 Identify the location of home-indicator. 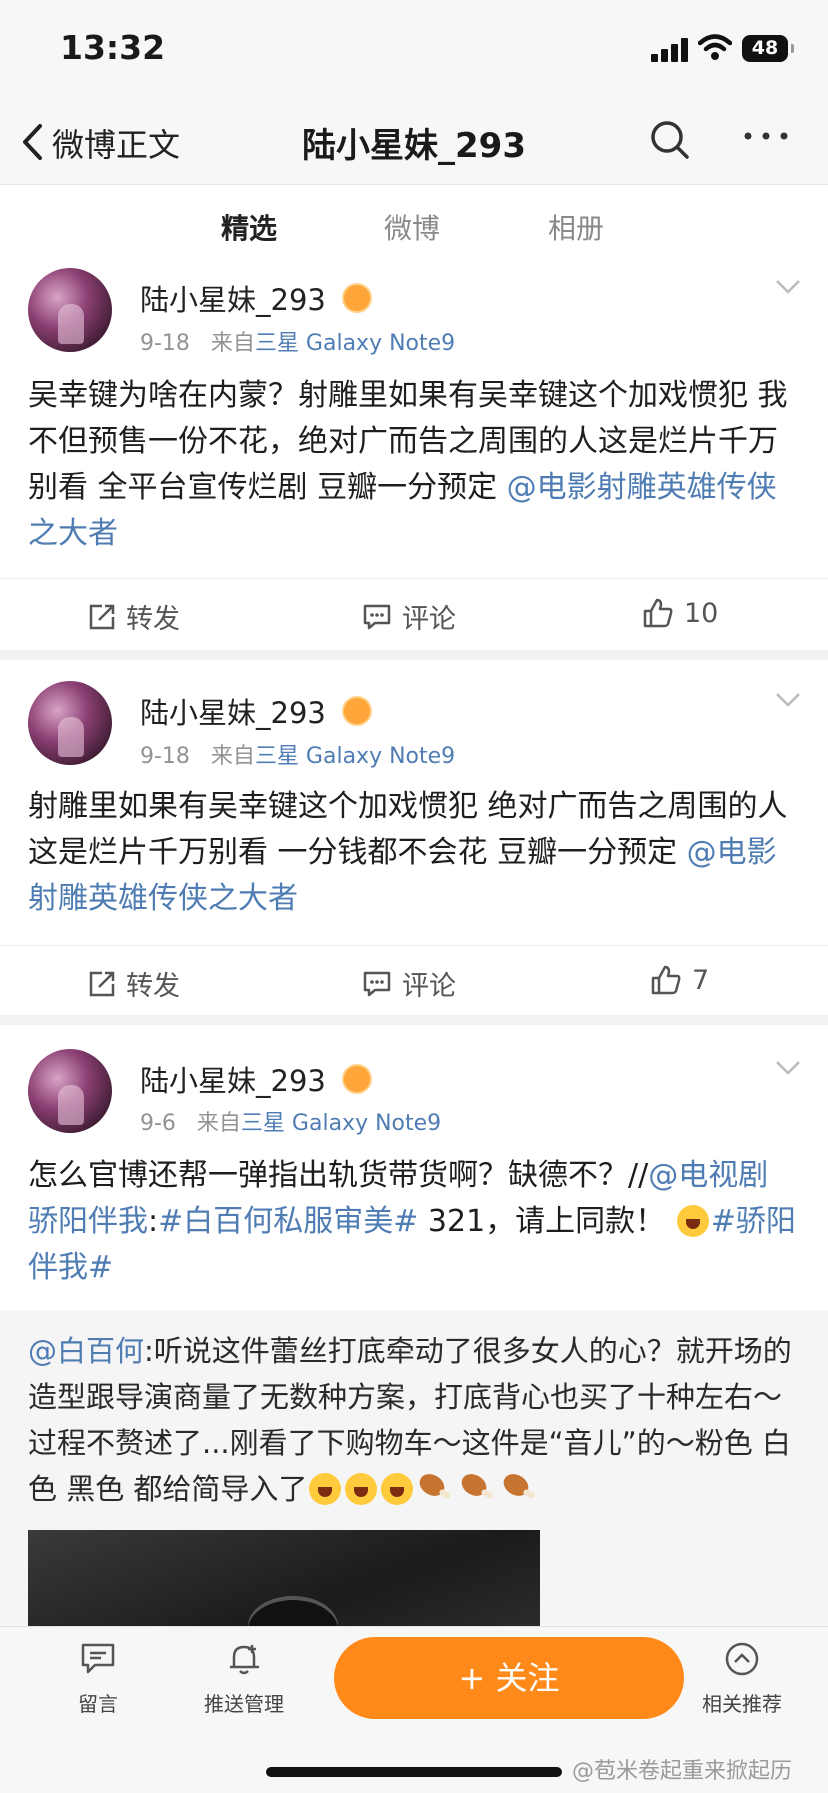
(414, 1772).